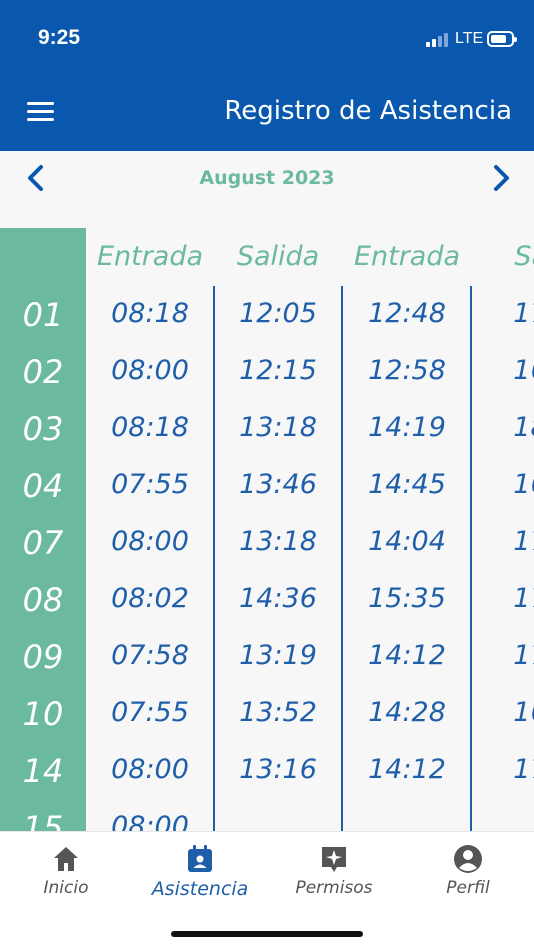  Describe the element at coordinates (278, 655) in the screenshot. I see `time-cell: 13:19` at that location.